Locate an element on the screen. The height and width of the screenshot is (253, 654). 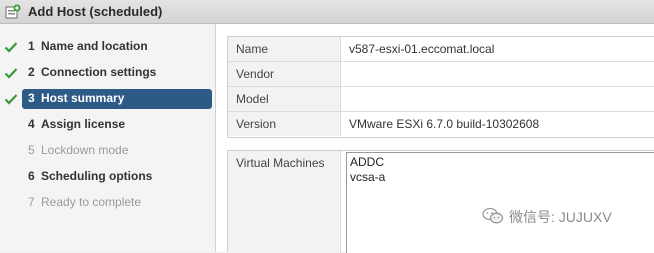
step-ready-to-complete: 7 Ready to complete is located at coordinates (108, 203).